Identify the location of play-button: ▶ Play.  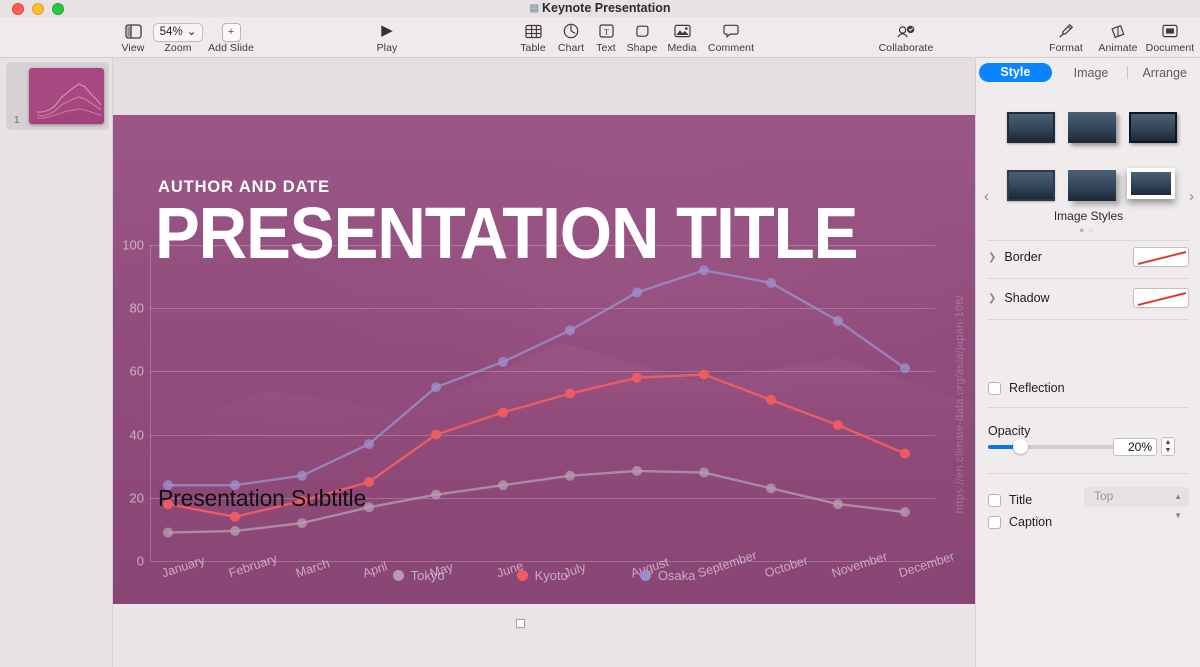
(387, 37).